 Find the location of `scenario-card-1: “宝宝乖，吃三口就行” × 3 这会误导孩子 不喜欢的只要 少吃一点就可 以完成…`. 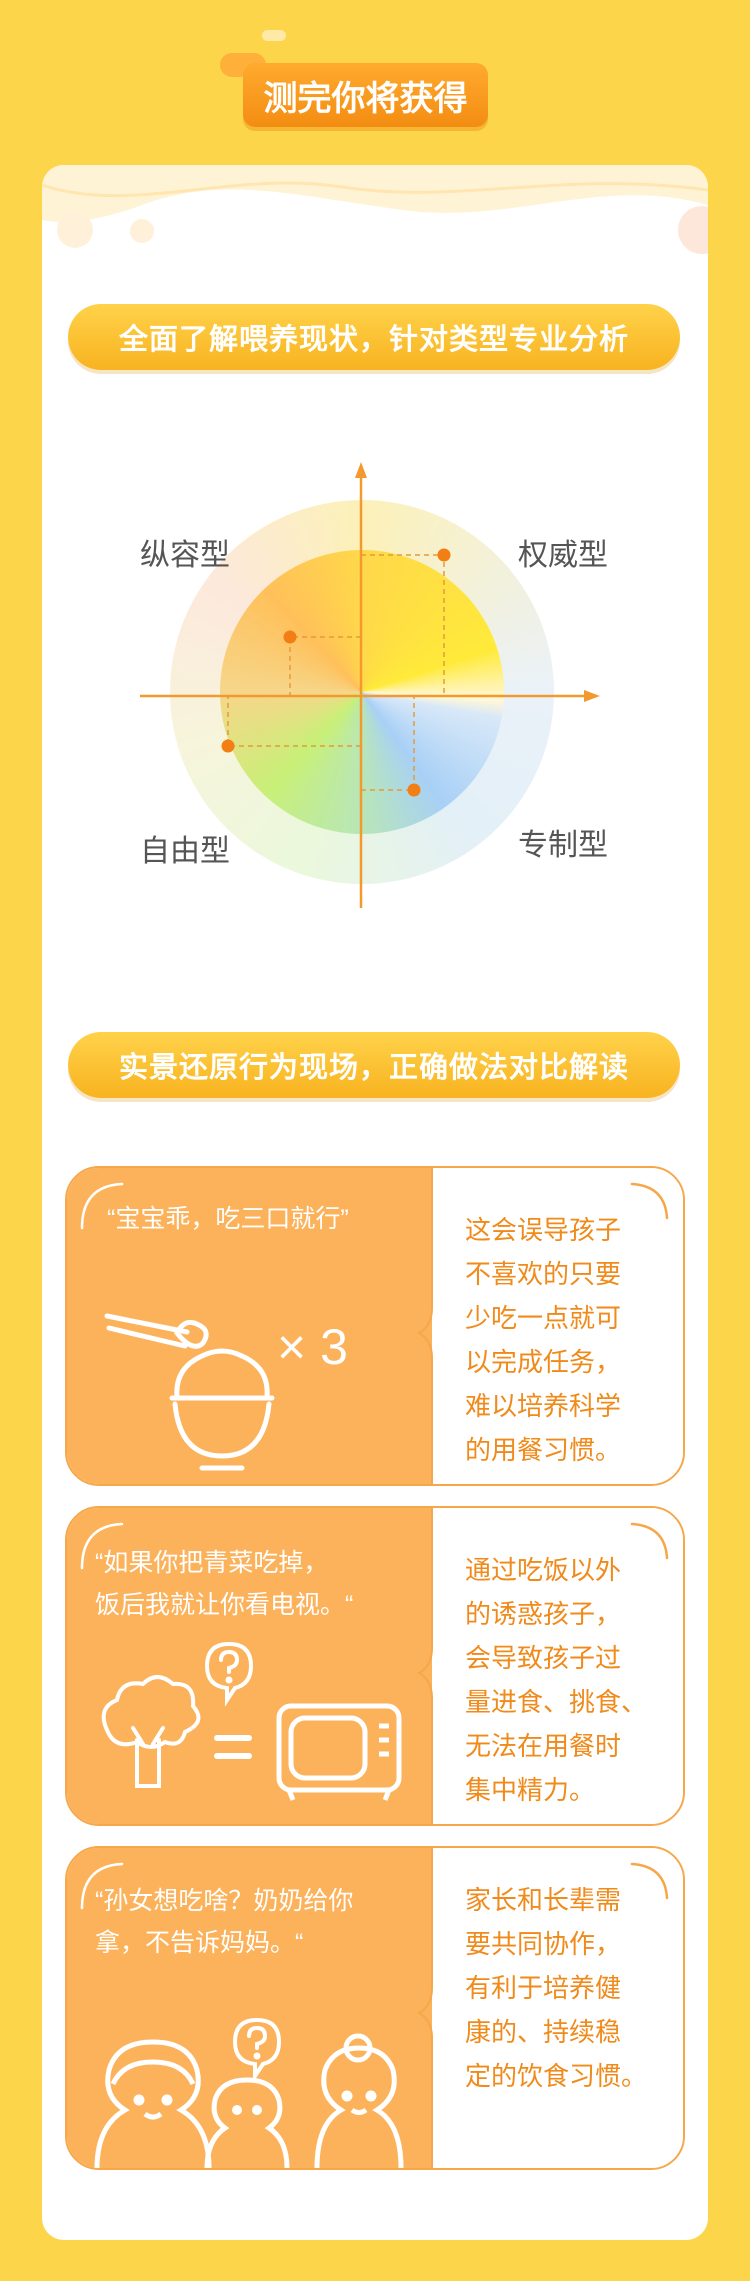

scenario-card-1: “宝宝乖，吃三口就行” × 3 这会误导孩子 不喜欢的只要 少吃一点就可 以完成… is located at coordinates (375, 1326).